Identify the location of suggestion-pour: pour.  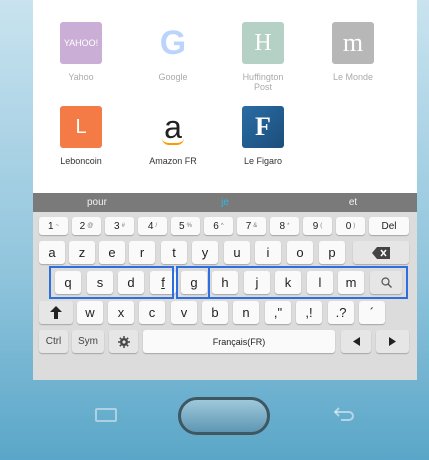
(97, 202).